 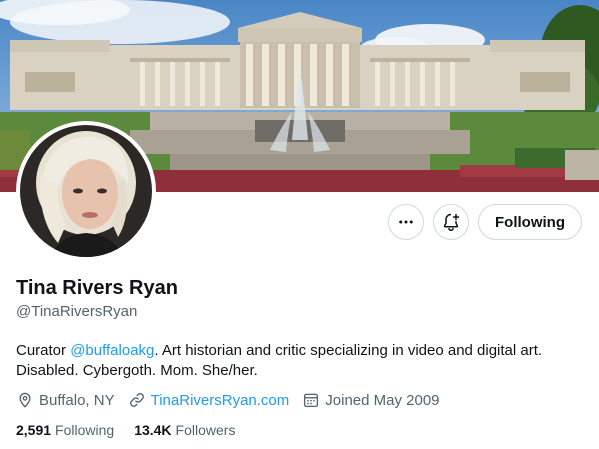 I want to click on profile-stats: 2,591 Following 13.4K Followers, so click(x=135, y=430).